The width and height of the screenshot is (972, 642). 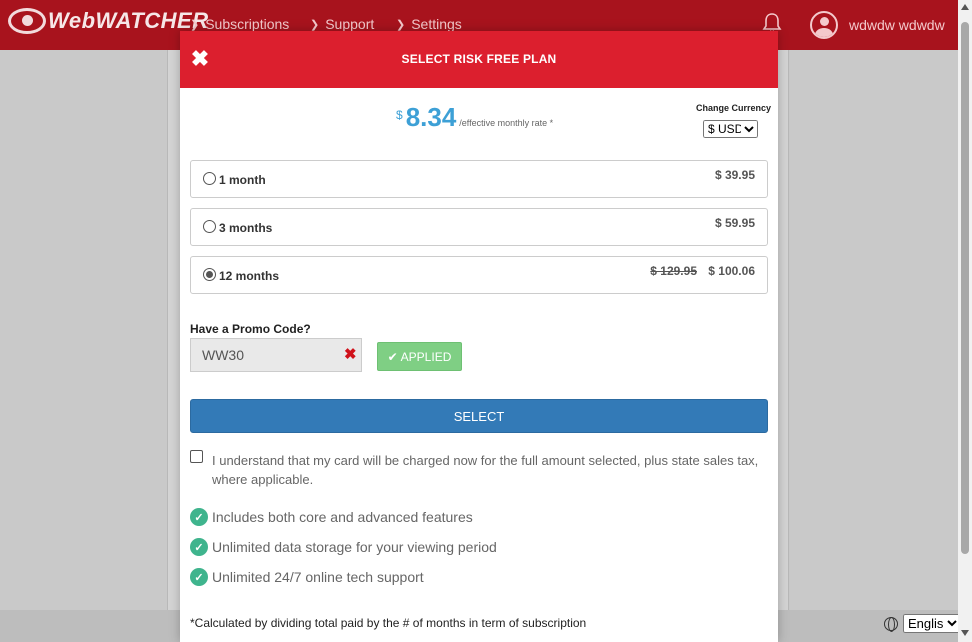 What do you see at coordinates (250, 329) in the screenshot?
I see `promo-code-label: Have a Promo Code?` at bounding box center [250, 329].